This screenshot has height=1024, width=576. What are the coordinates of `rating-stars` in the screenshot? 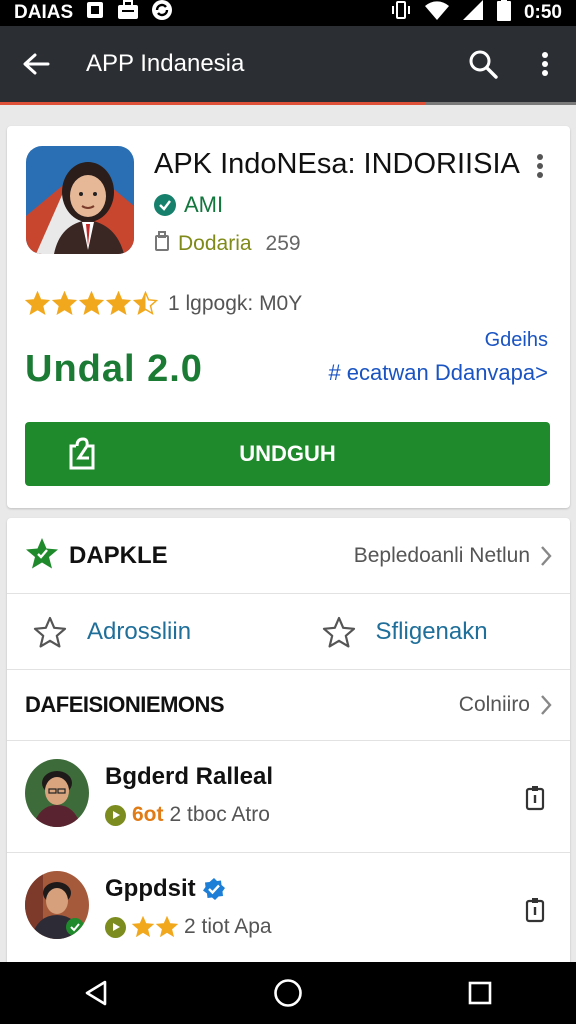 It's located at (91, 303).